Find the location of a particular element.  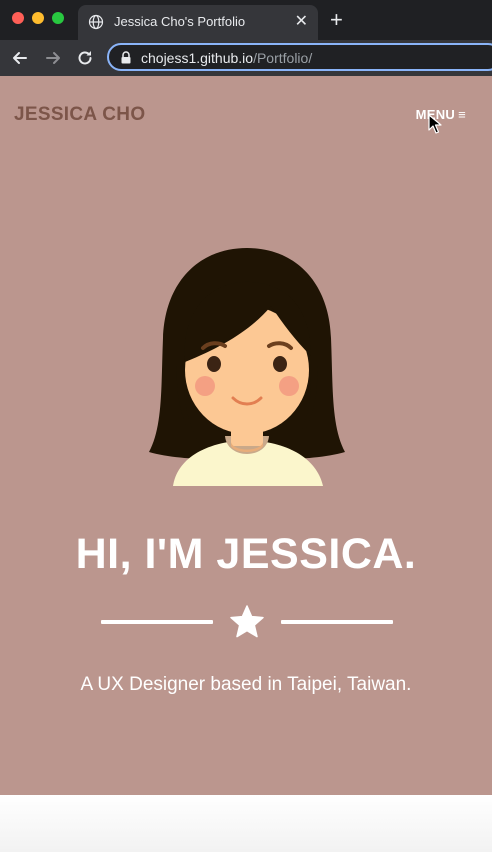

url-text: chojess1.github.io/Portfolio/ is located at coordinates (226, 58).